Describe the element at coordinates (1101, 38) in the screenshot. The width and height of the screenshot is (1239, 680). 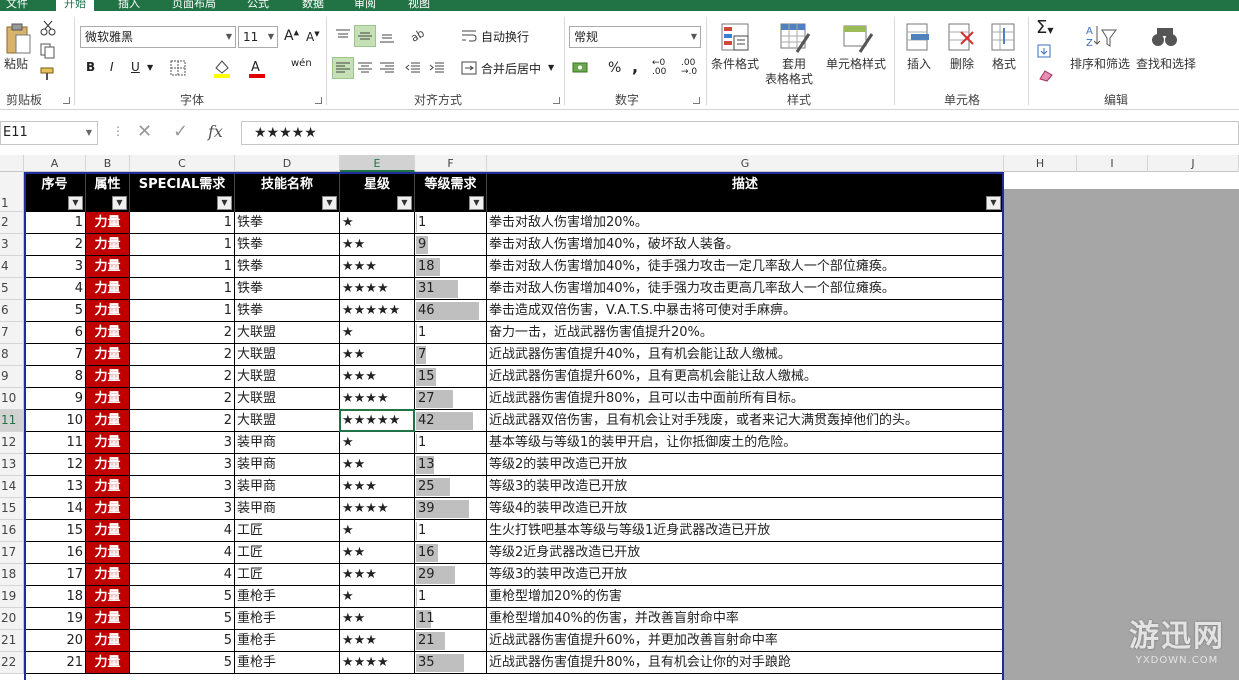
I see `sort-filter-icon: AZ` at that location.